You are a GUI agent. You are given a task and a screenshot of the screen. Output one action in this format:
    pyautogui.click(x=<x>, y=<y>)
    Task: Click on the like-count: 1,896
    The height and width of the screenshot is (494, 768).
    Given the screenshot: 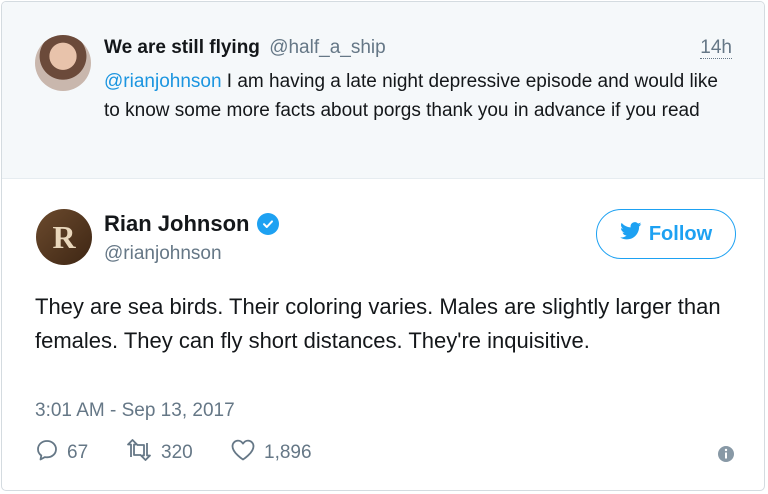 What is the action you would take?
    pyautogui.click(x=288, y=452)
    